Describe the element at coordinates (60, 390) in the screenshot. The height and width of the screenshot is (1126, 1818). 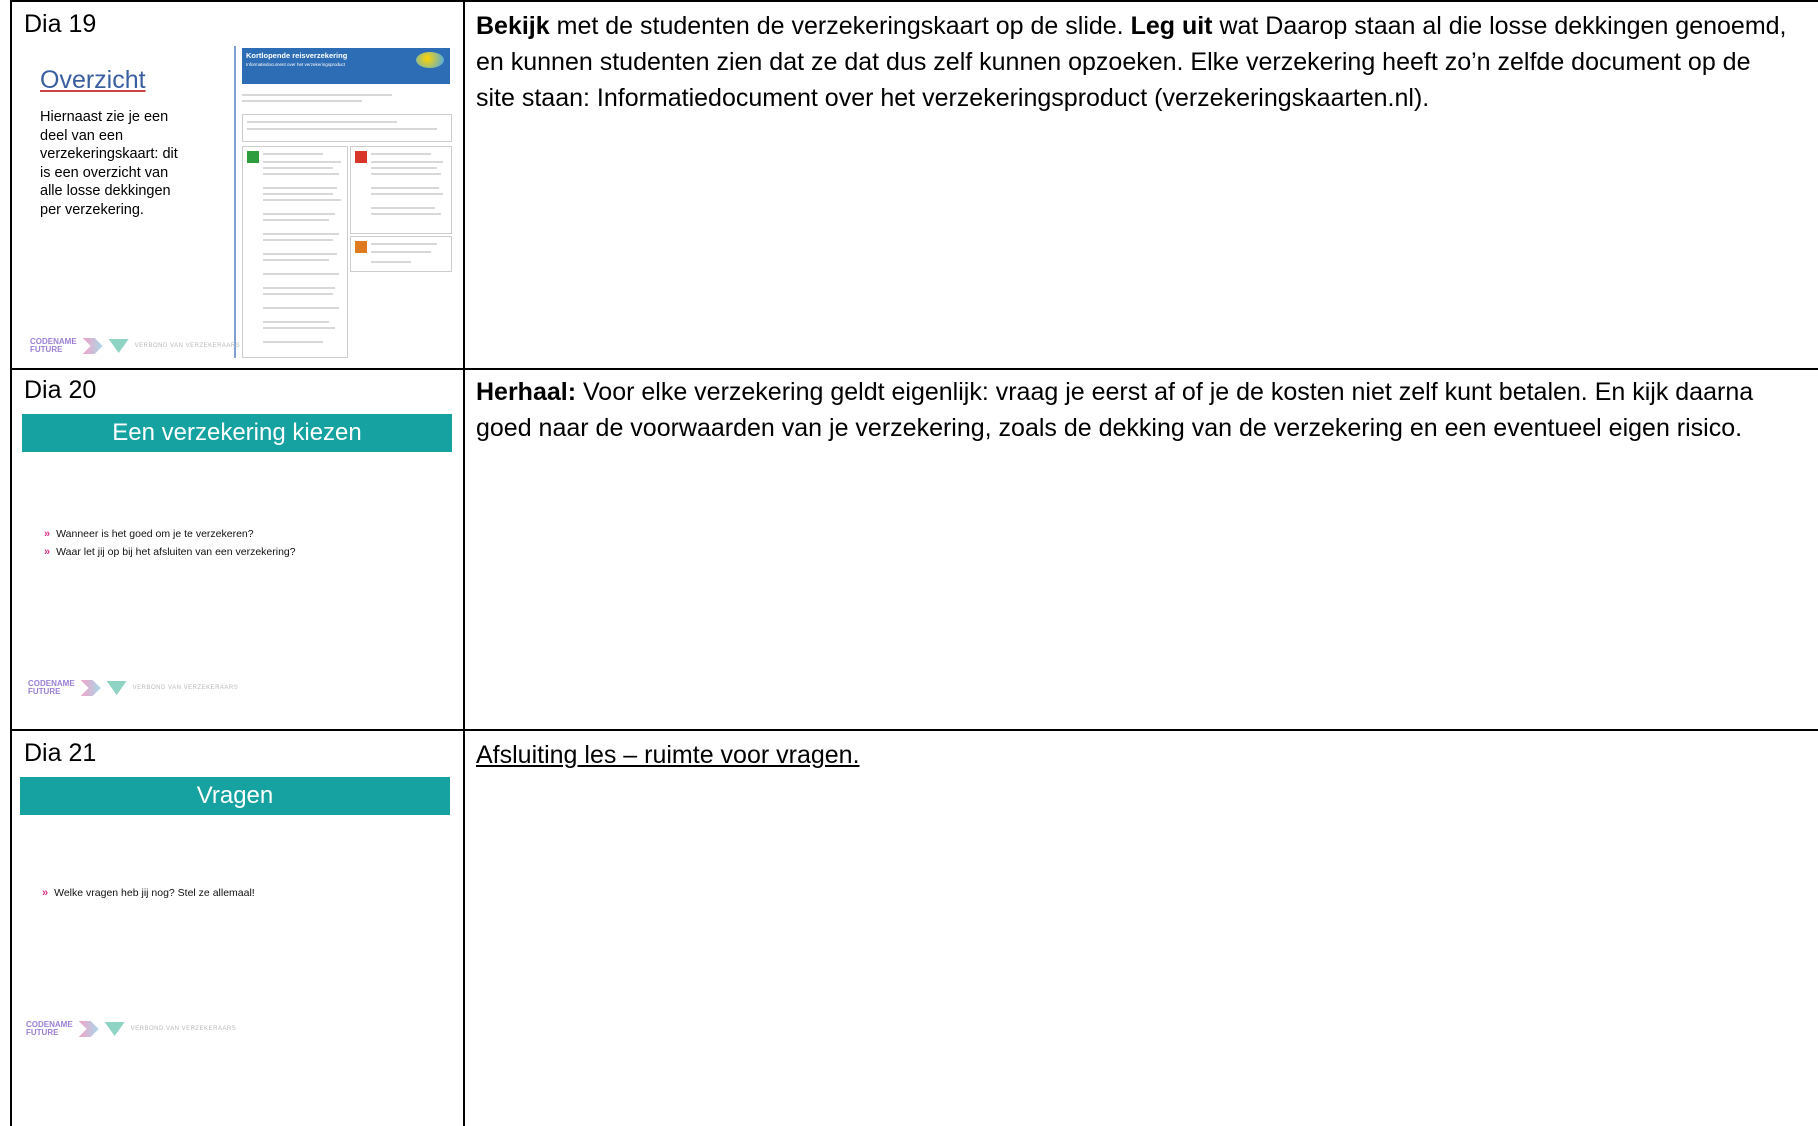
I see `slide-number: Dia 20` at that location.